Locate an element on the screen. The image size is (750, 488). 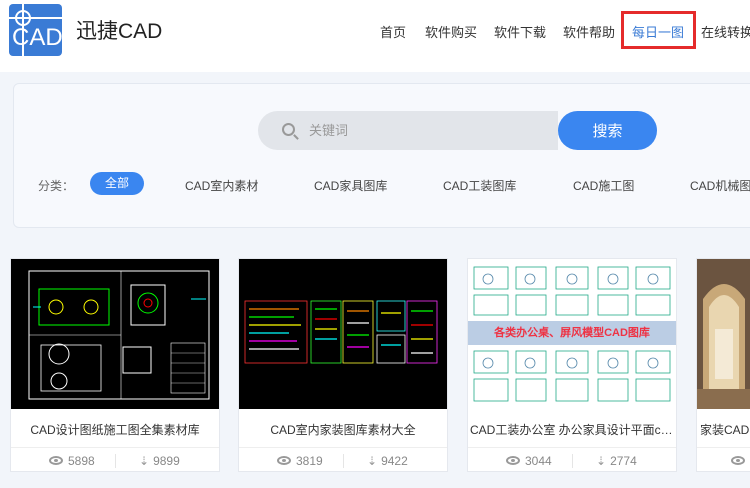
card-stats: 3819 ⇣ 9422 is located at coordinates (343, 460).